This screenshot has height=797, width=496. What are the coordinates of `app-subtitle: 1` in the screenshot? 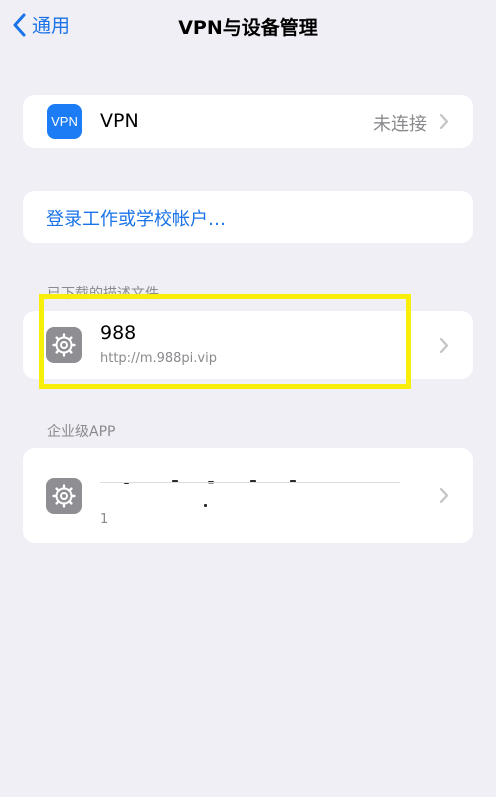 It's located at (104, 519).